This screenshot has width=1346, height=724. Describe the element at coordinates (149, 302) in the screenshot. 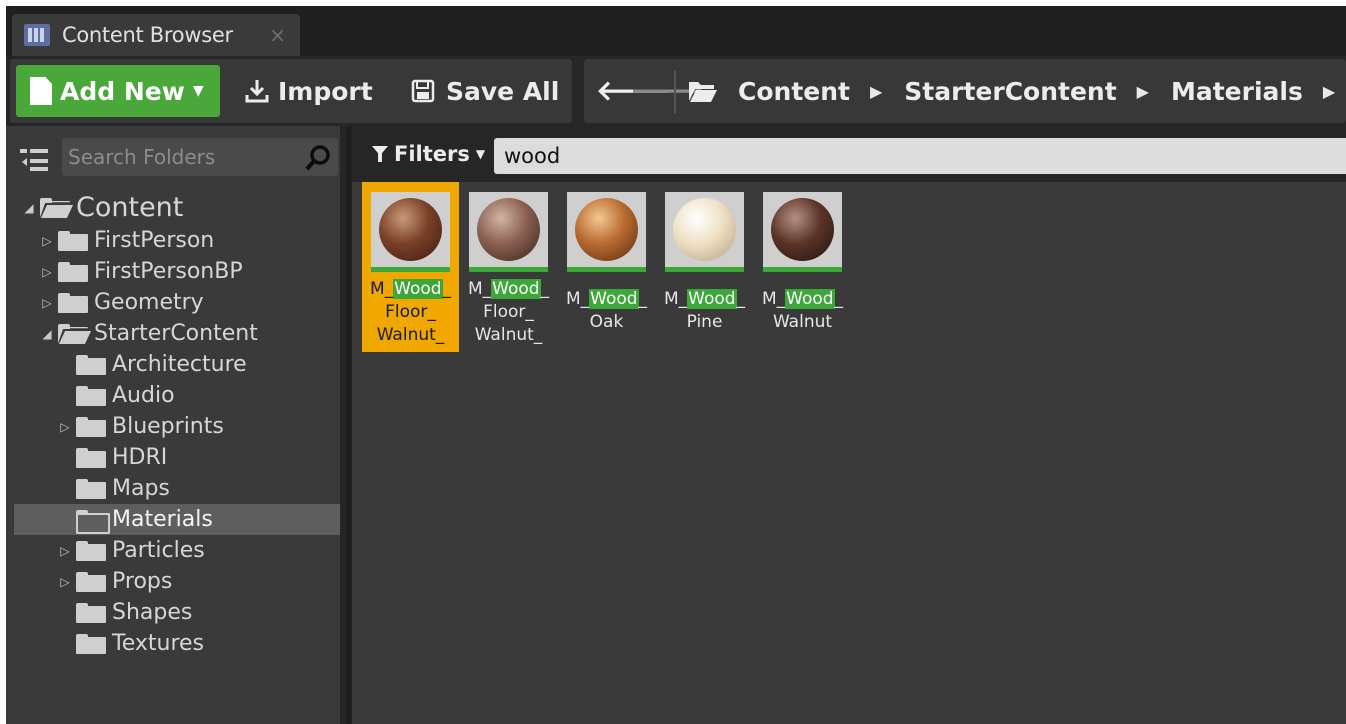

I see `folder-label: Geometry` at that location.